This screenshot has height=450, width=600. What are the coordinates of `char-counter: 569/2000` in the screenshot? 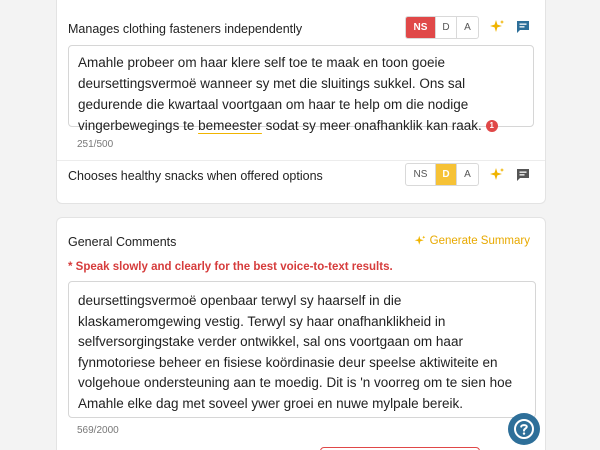 It's located at (98, 430).